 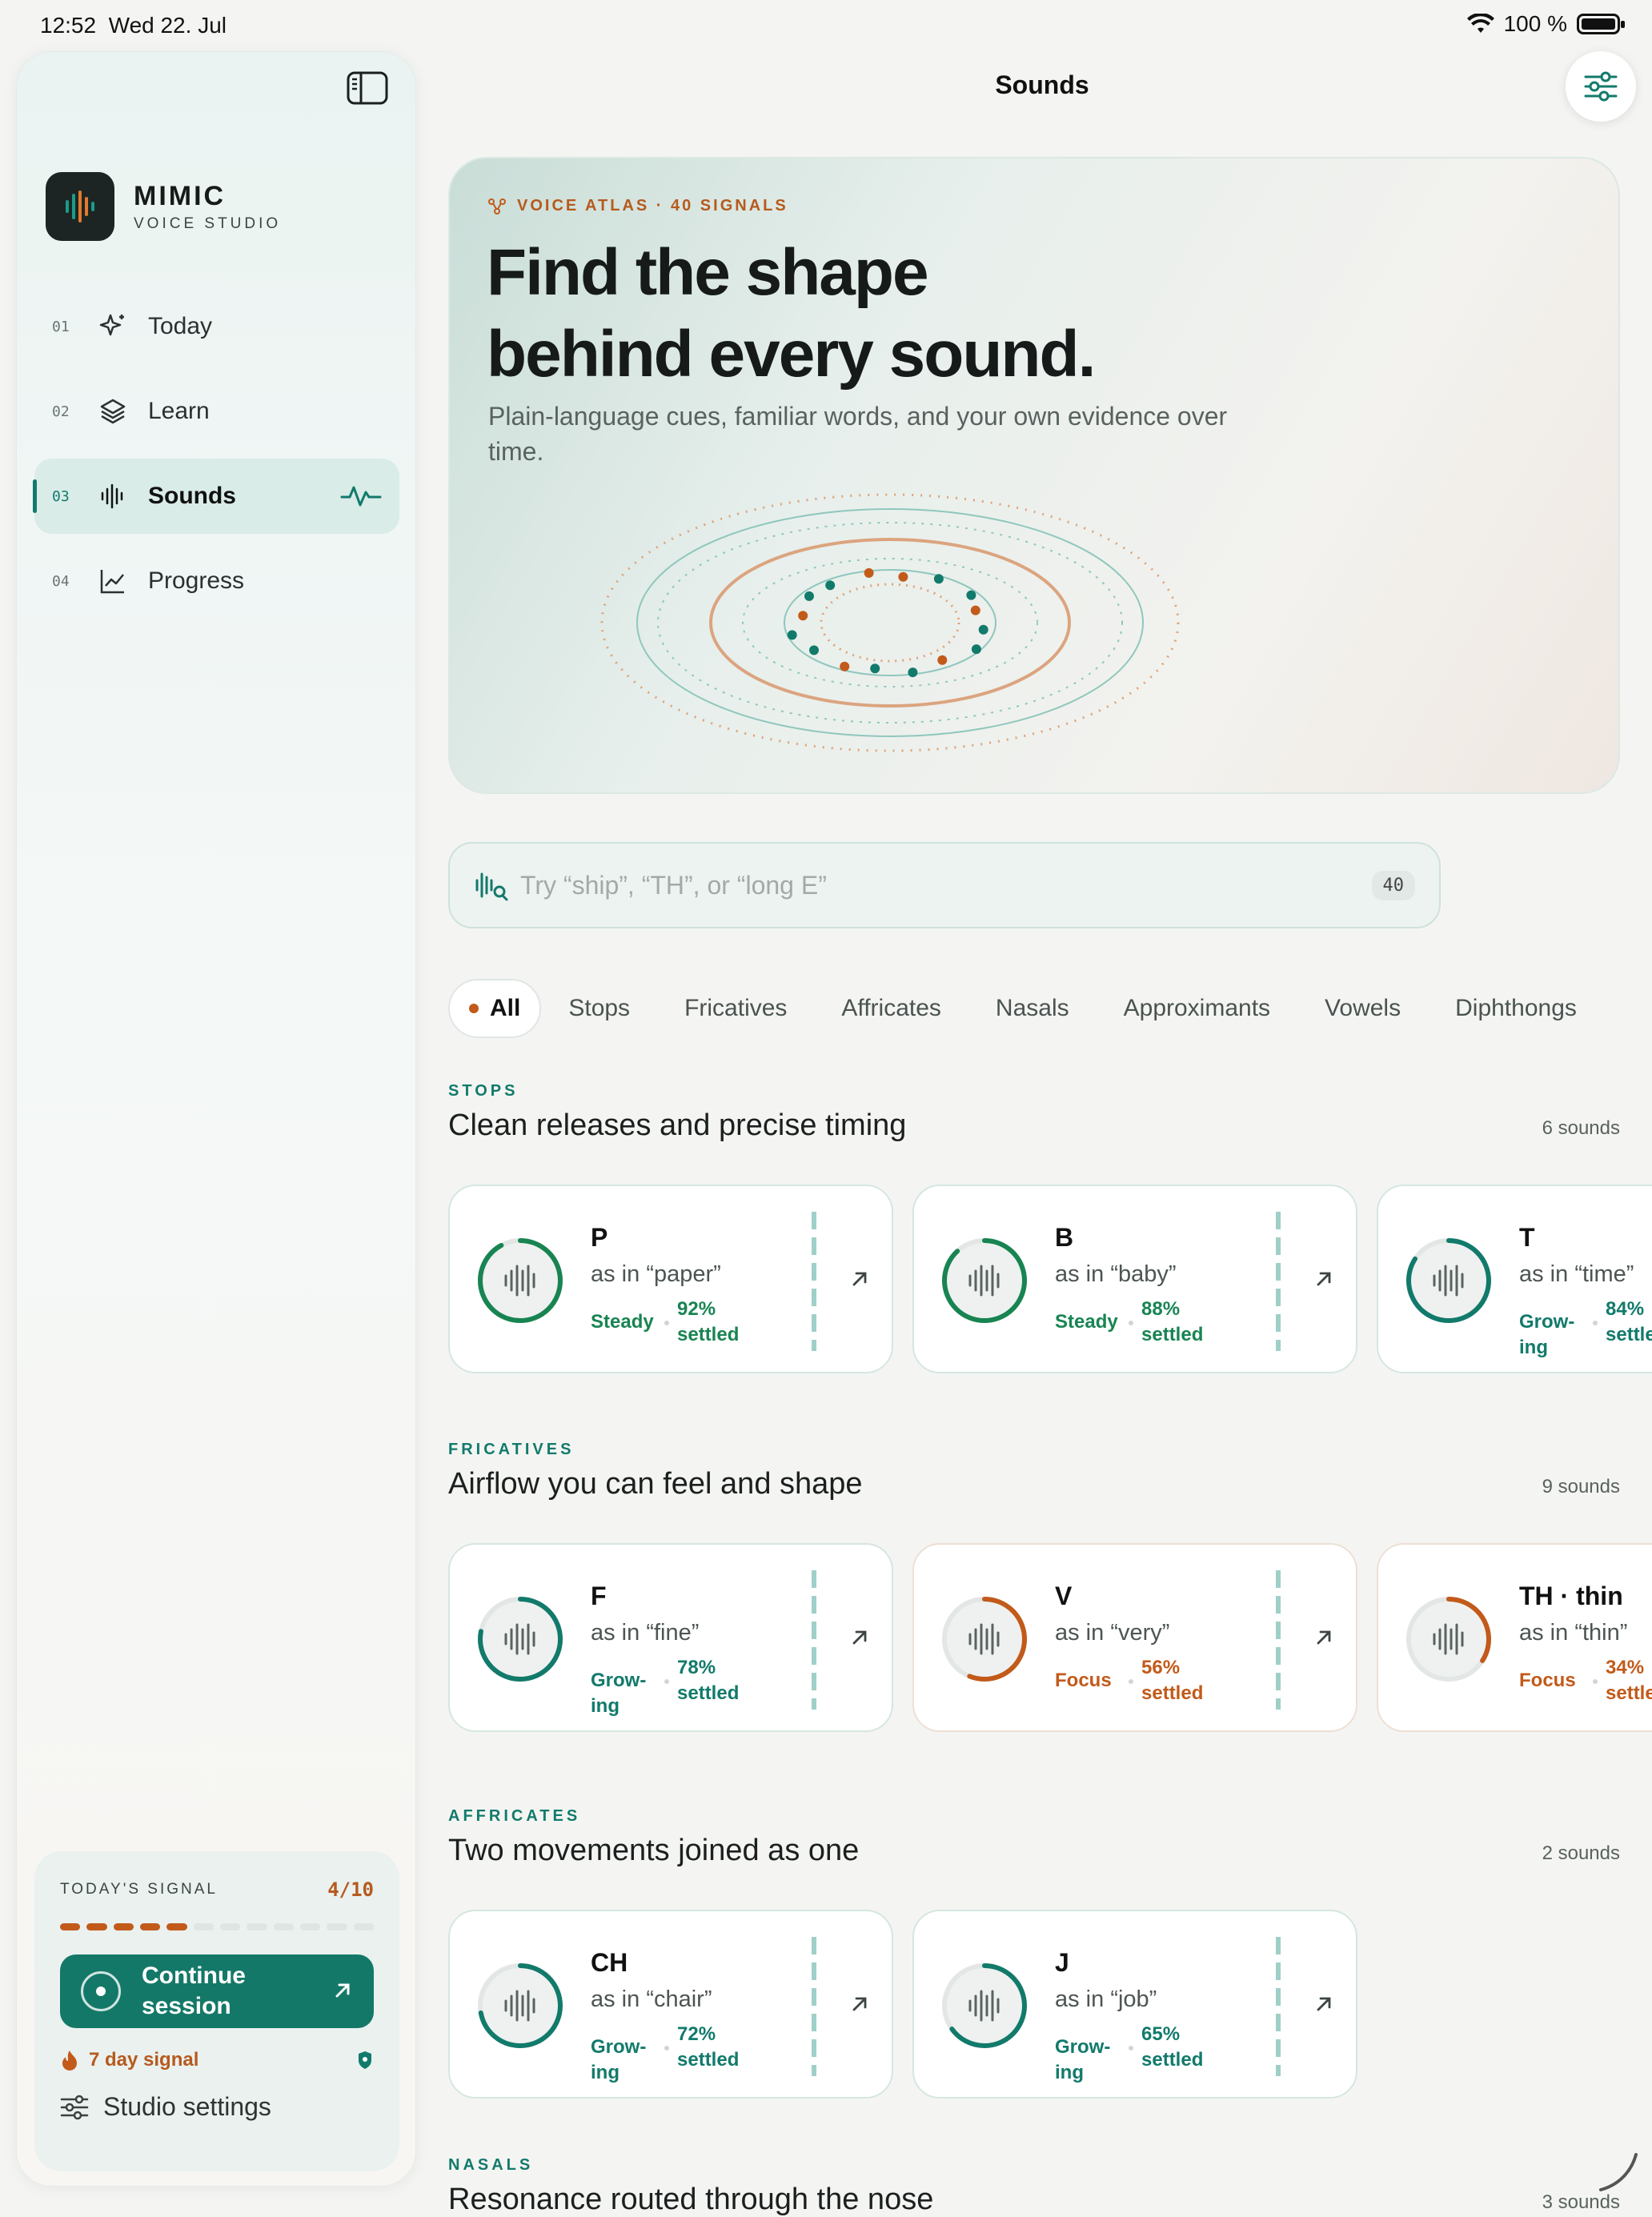 I want to click on sidebar-toggle-icon, so click(x=367, y=88).